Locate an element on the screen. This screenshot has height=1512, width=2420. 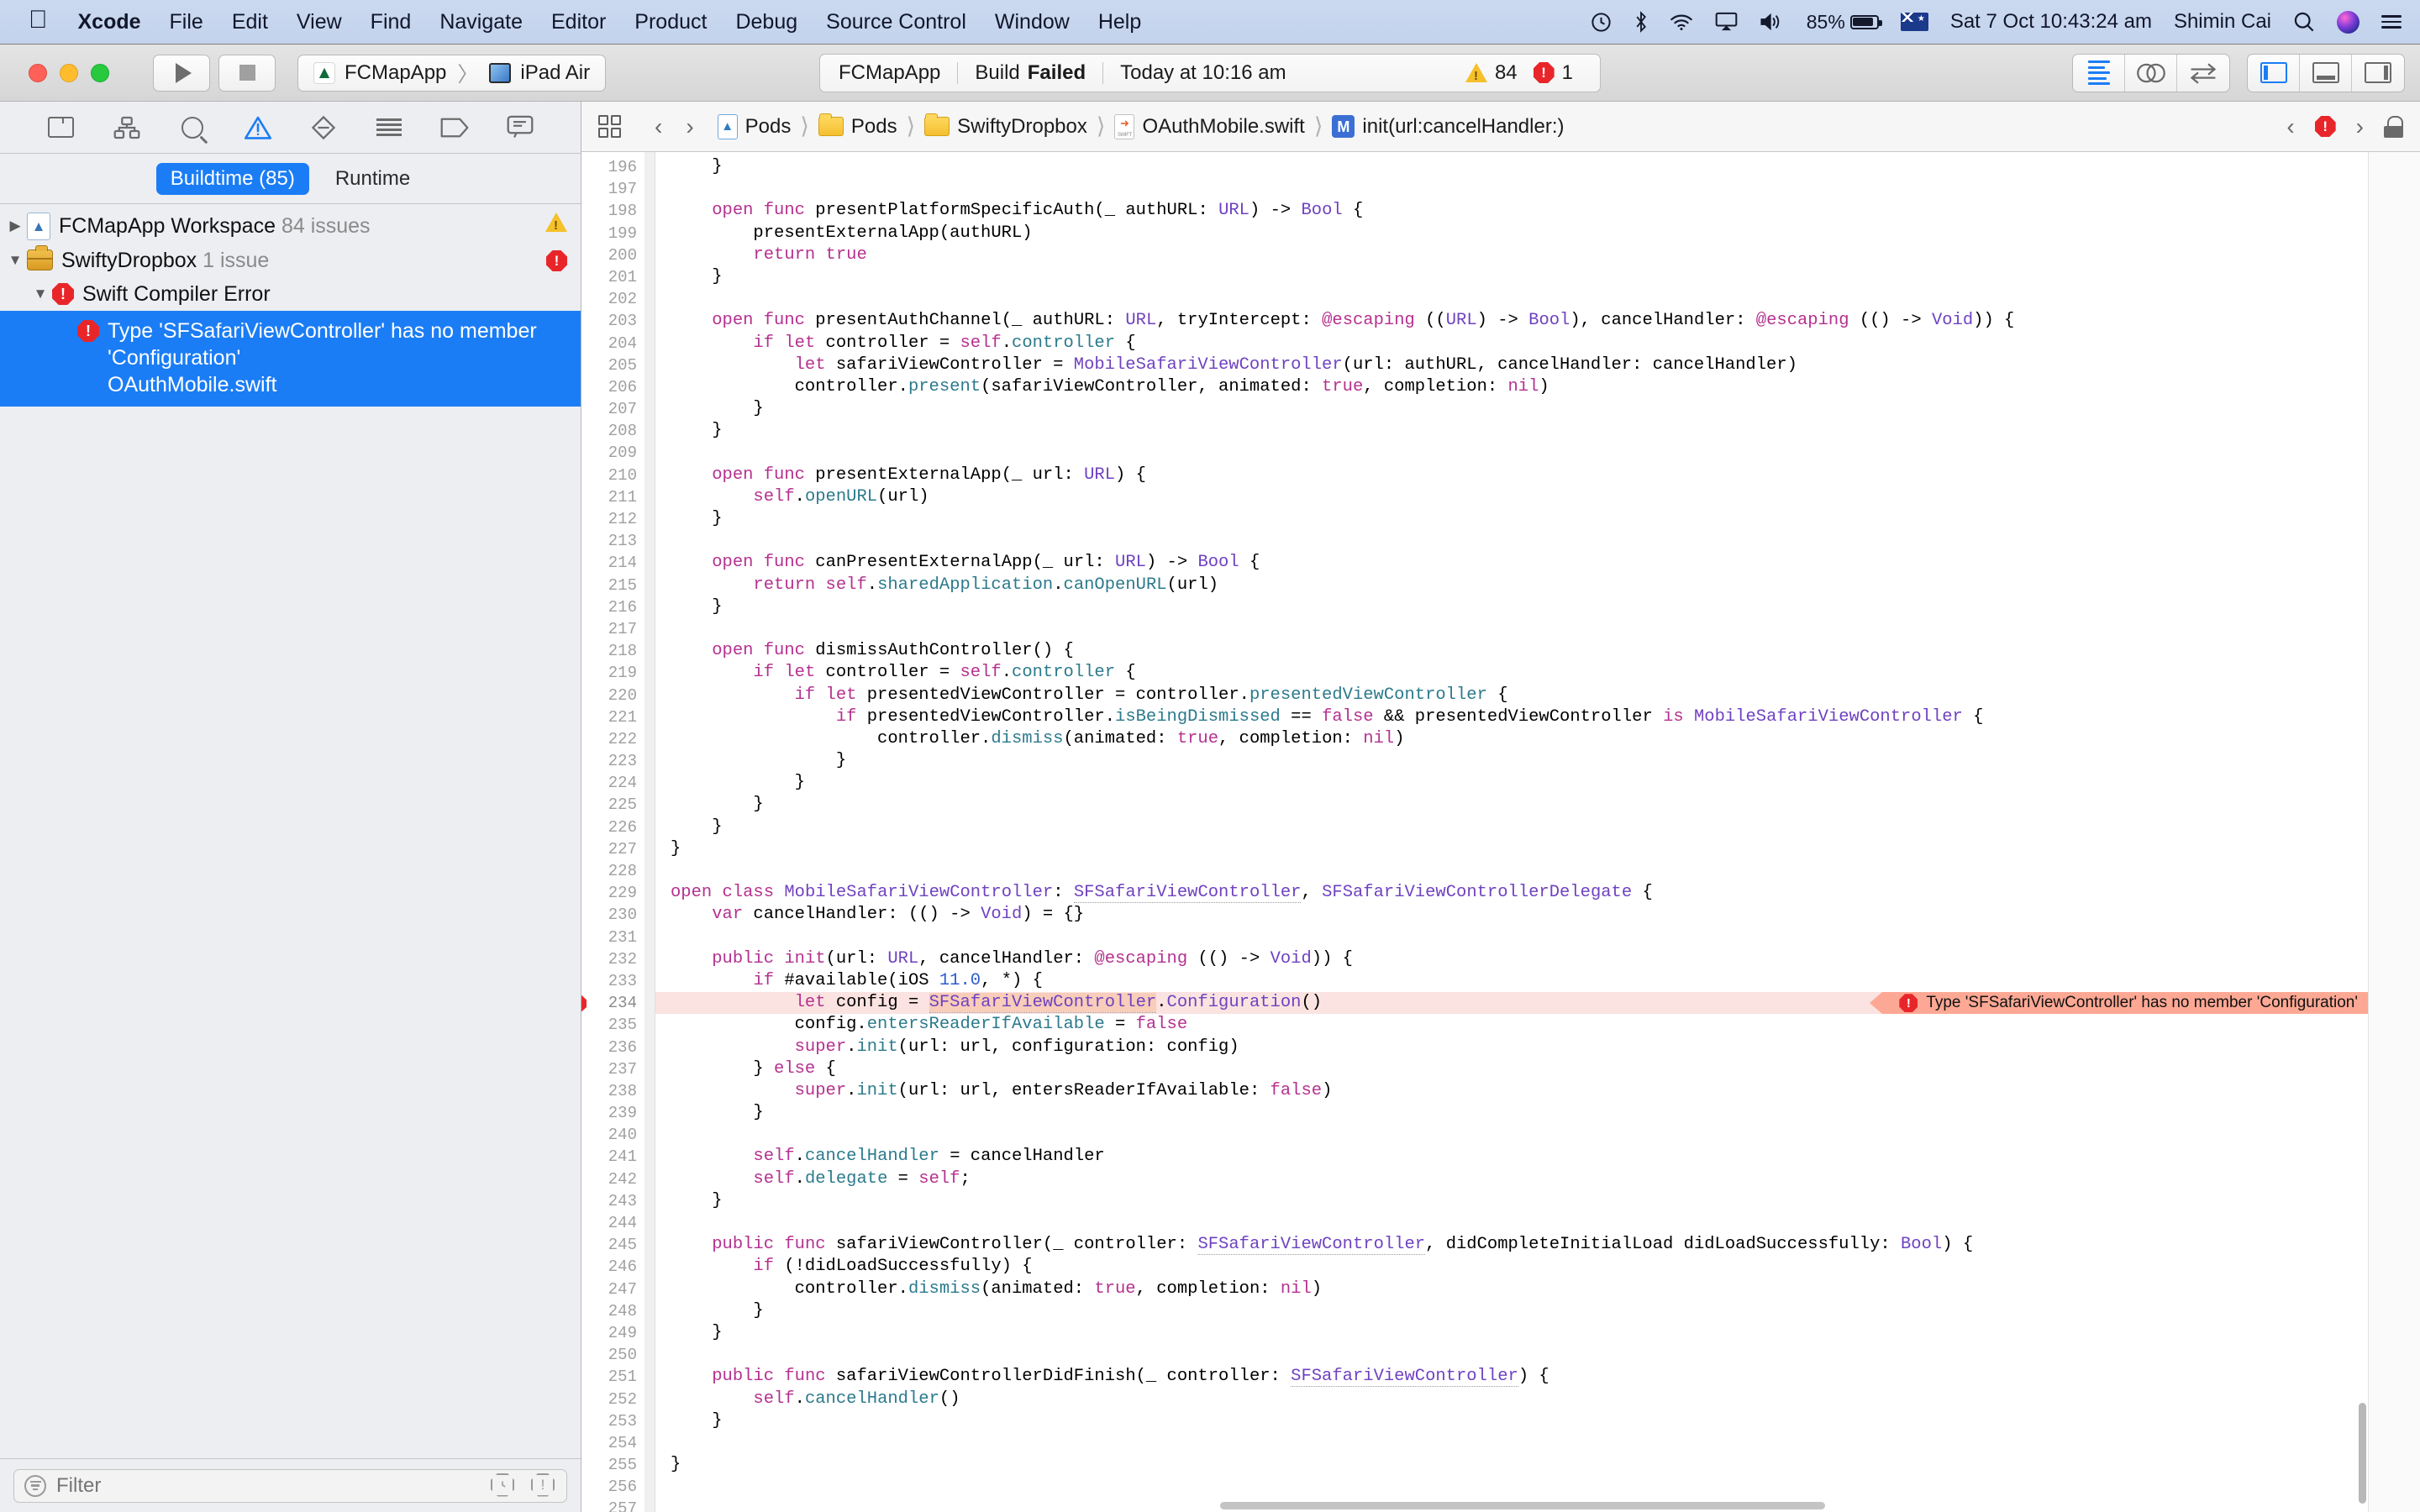
menu-item-xcode: Xcode is located at coordinates (109, 22).